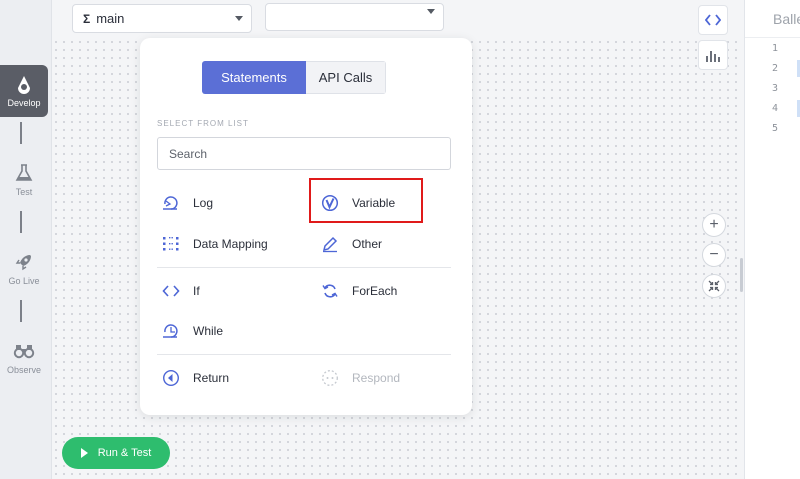 Image resolution: width=800 pixels, height=479 pixels. I want to click on code-brackets-icon, so click(171, 291).